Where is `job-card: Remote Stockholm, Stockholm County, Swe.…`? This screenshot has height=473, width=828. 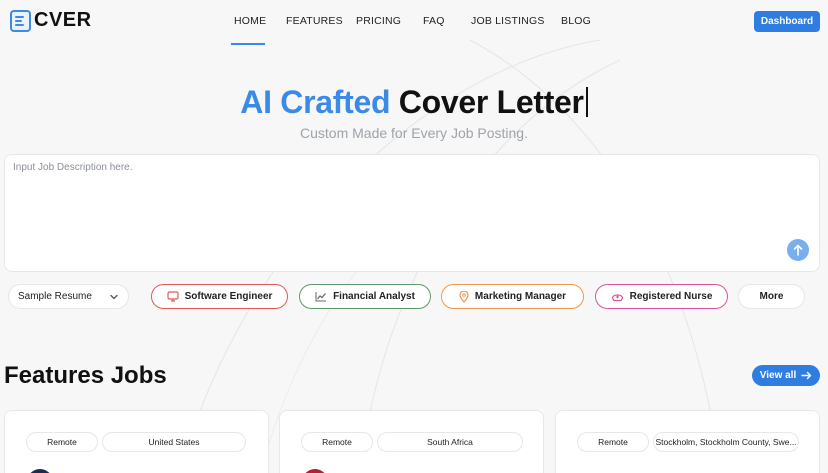
job-card: Remote Stockholm, Stockholm County, Swe.… is located at coordinates (687, 441).